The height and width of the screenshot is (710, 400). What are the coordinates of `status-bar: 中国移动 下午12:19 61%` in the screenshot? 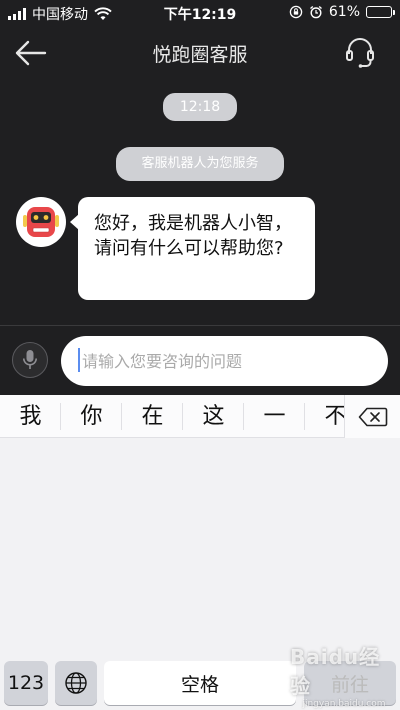 It's located at (200, 13).